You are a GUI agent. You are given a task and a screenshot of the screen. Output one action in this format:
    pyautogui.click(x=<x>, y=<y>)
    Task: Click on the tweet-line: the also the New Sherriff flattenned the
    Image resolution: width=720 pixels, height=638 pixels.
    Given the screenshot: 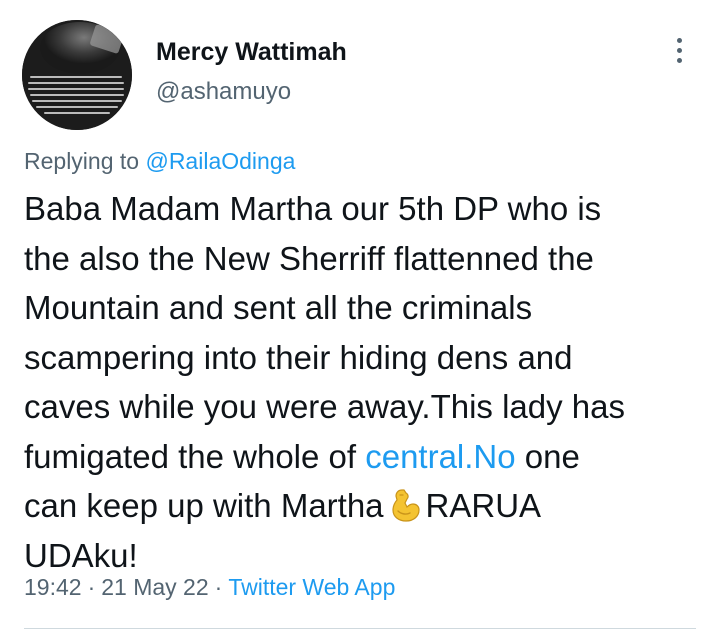 What is the action you would take?
    pyautogui.click(x=309, y=258)
    